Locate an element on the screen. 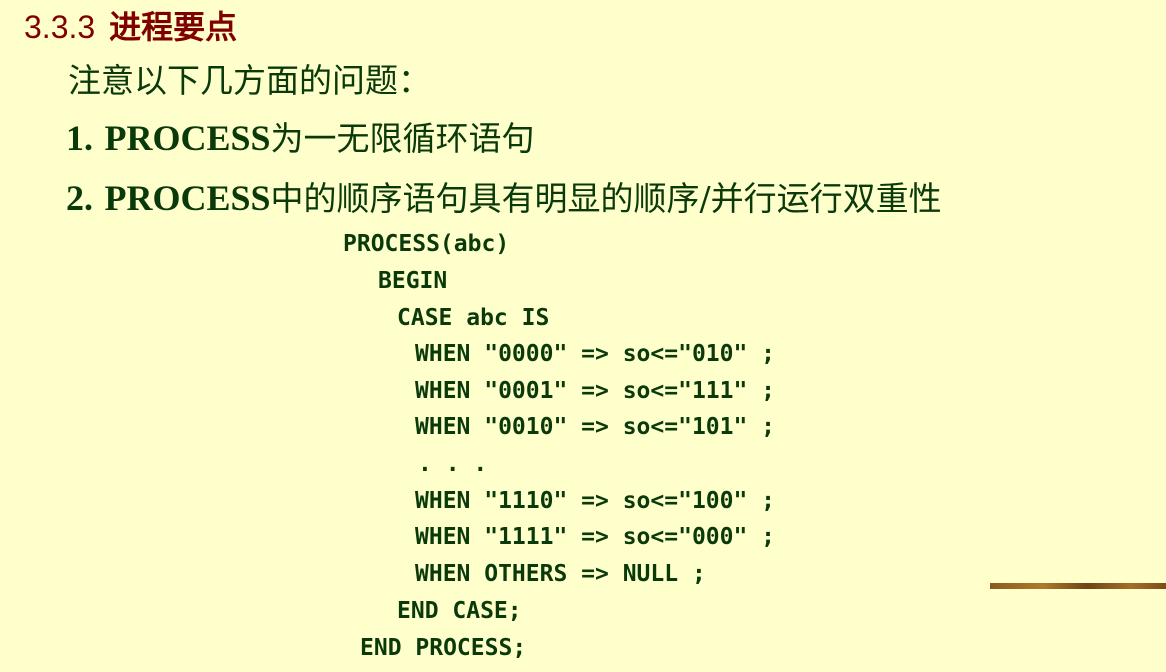 The width and height of the screenshot is (1166, 672). section-heading: 3.3.3 进程要点 is located at coordinates (130, 25).